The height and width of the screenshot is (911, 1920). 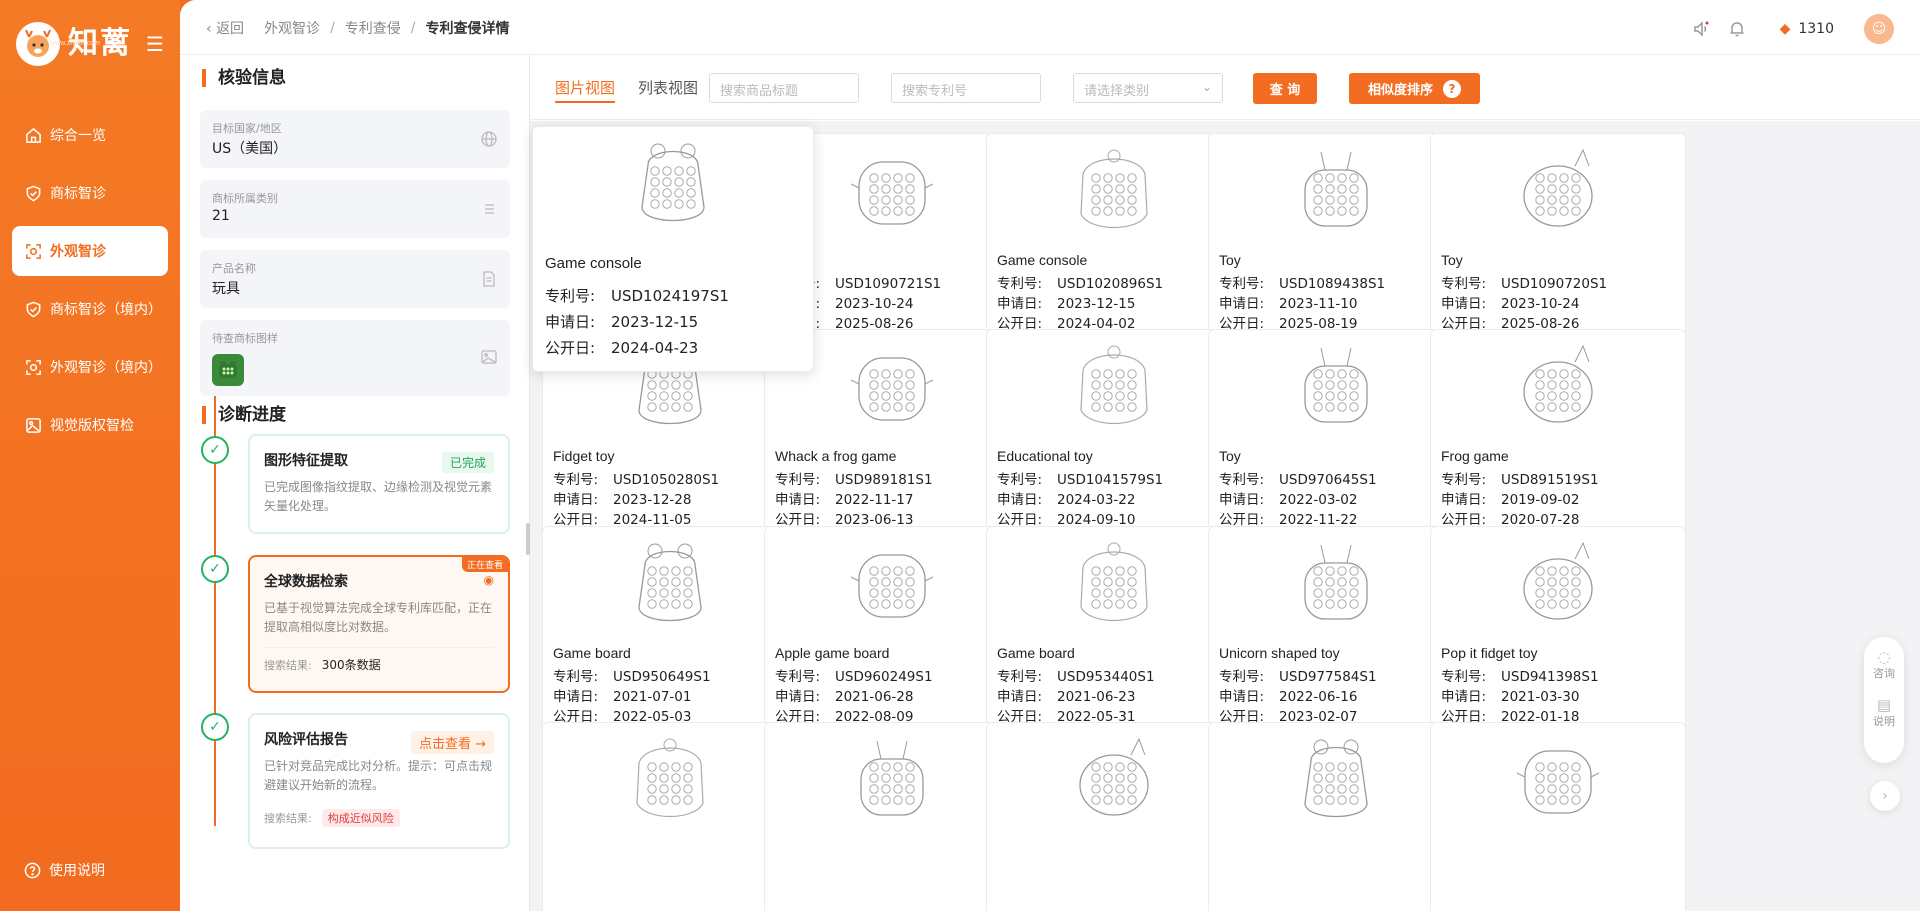 I want to click on chevron-right-icon: ›, so click(x=1885, y=796).